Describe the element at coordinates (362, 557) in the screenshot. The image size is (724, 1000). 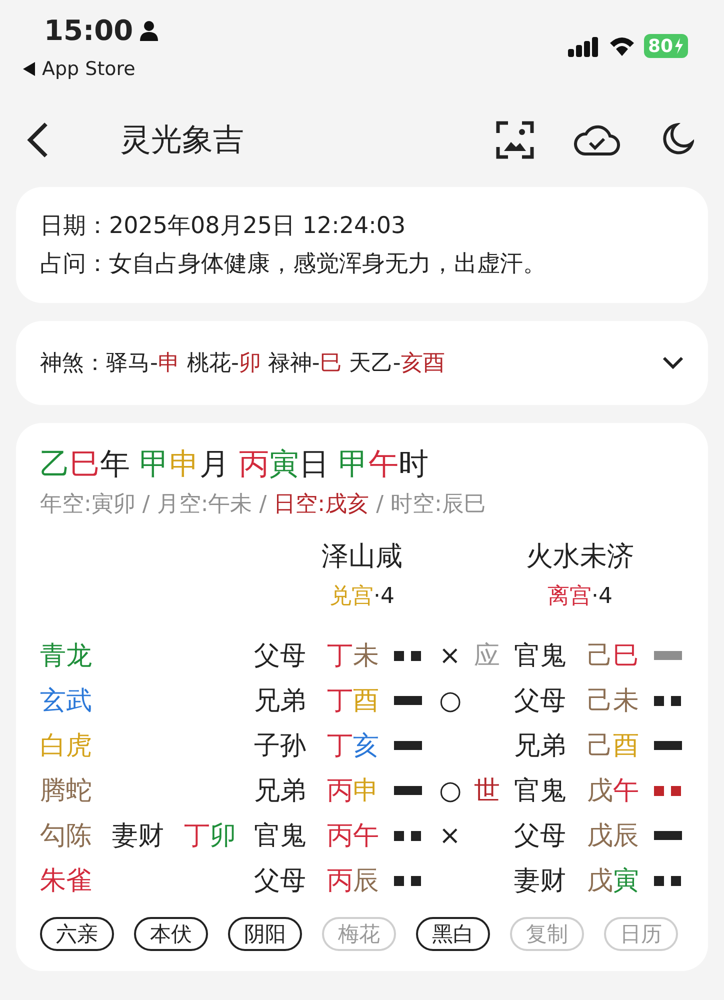
I see `hexagram-name: 泽山咸` at that location.